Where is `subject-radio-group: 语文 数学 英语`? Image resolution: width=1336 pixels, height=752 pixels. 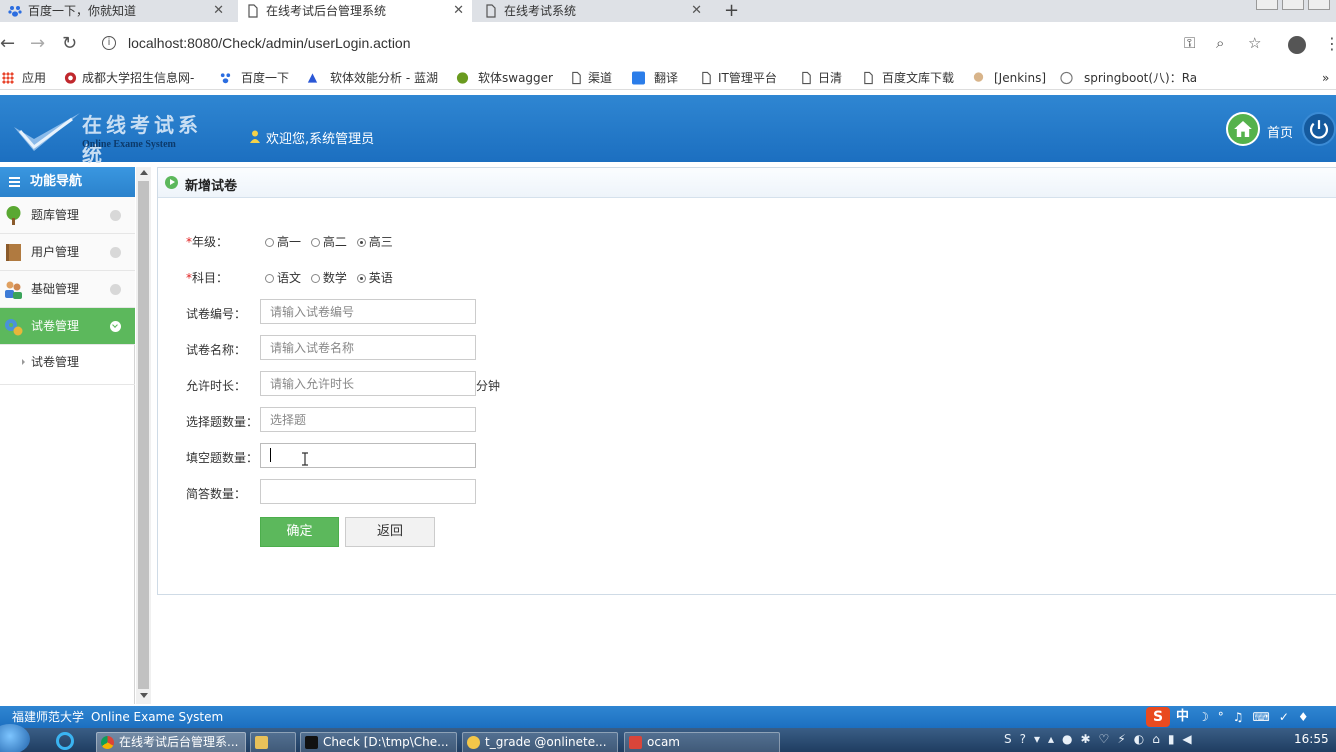 subject-radio-group: 语文 数学 英语 is located at coordinates (332, 277).